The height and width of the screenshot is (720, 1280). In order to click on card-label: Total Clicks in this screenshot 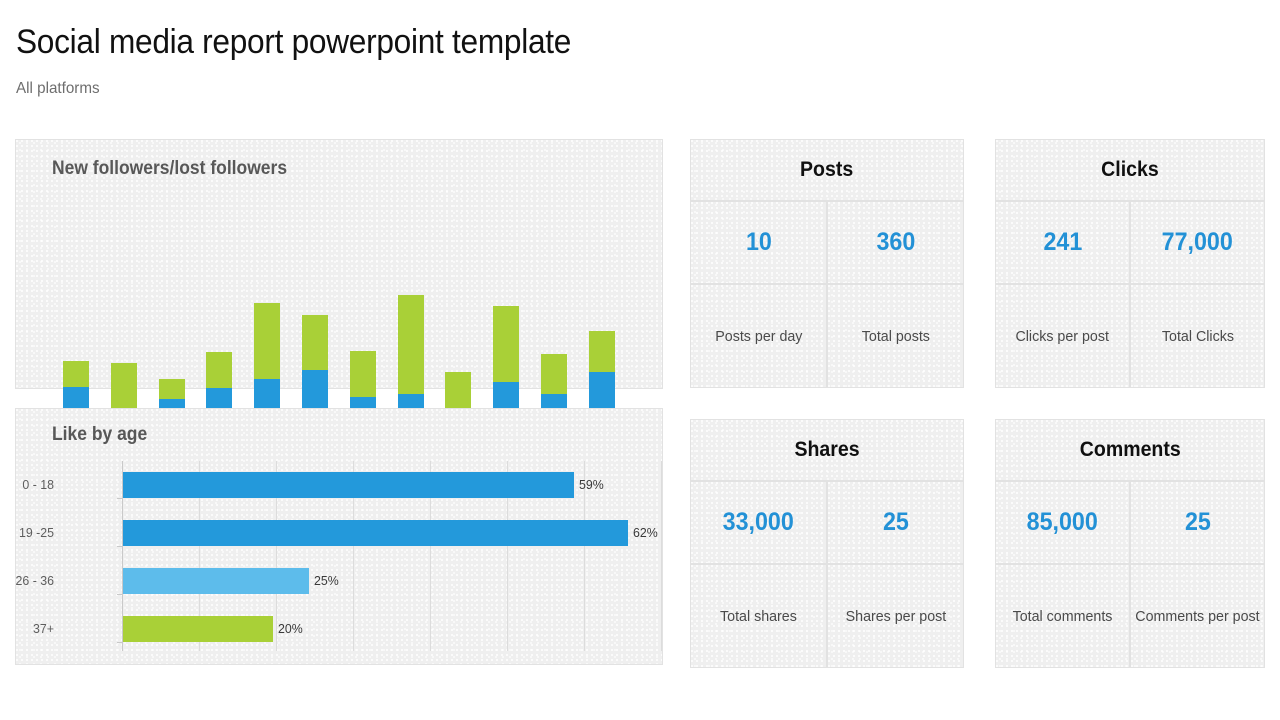, I will do `click(1197, 336)`.